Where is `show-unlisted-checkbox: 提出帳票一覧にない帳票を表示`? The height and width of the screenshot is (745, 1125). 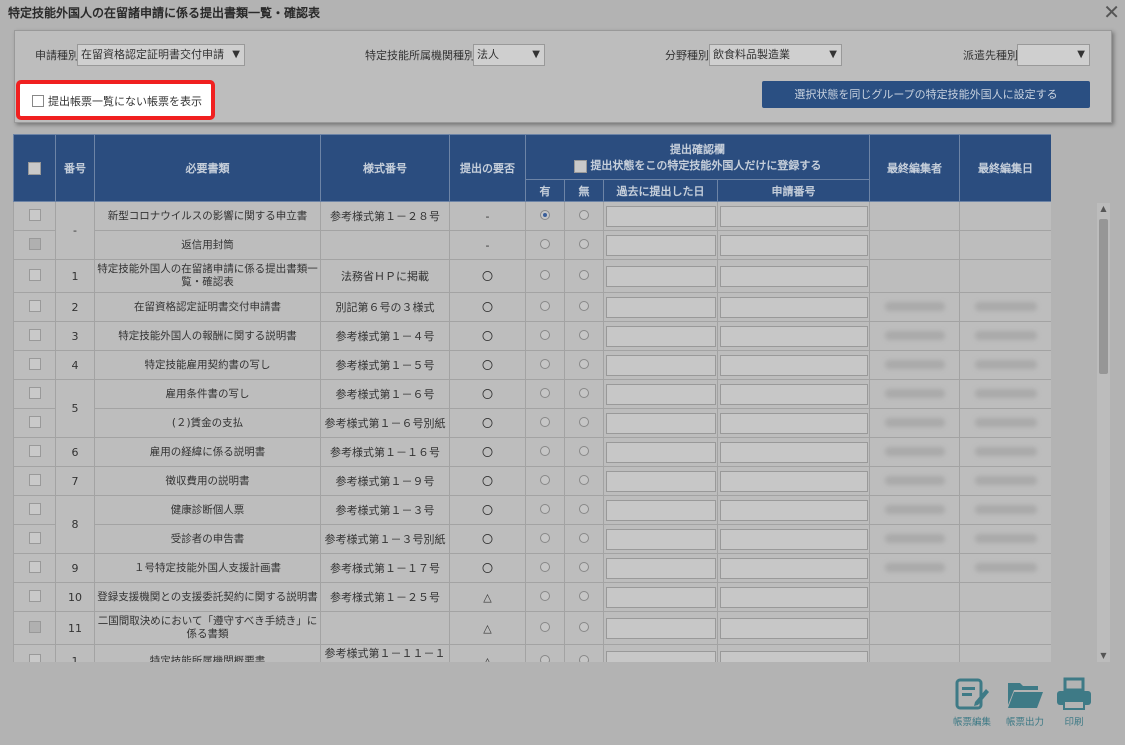 show-unlisted-checkbox: 提出帳票一覧にない帳票を表示 is located at coordinates (117, 101).